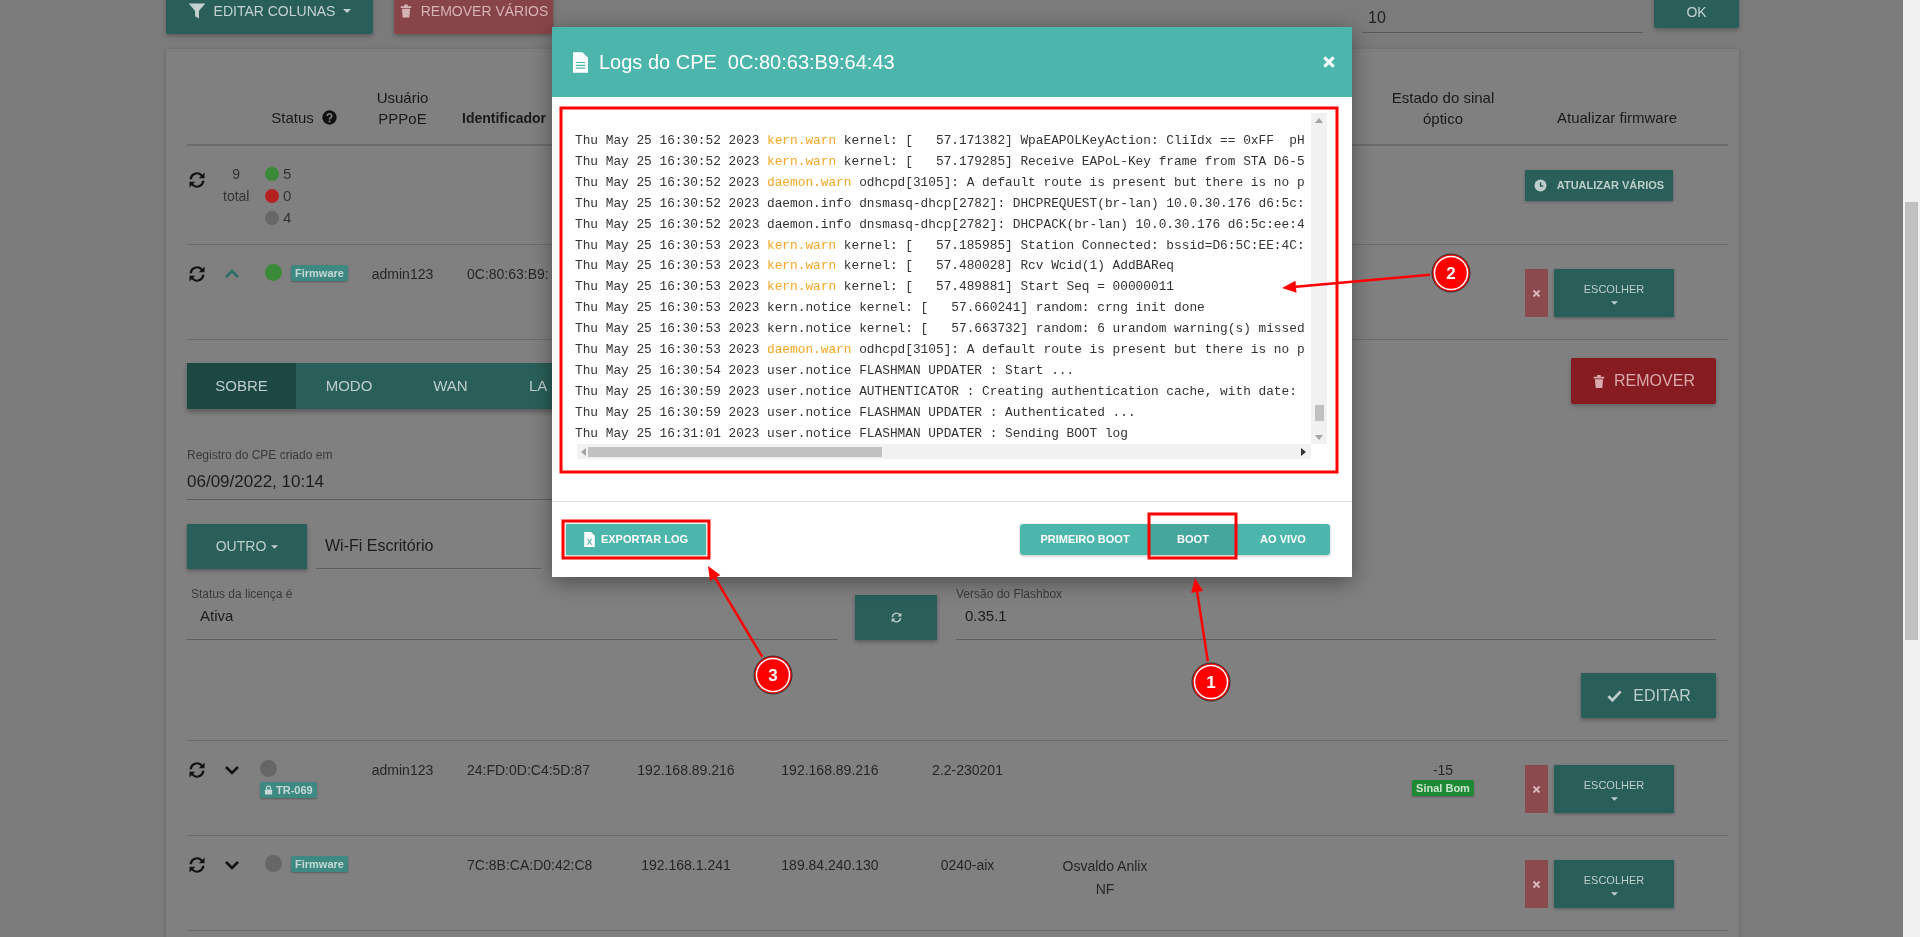  I want to click on wifi-name-field: Wi-Fi Escritório, so click(428, 552).